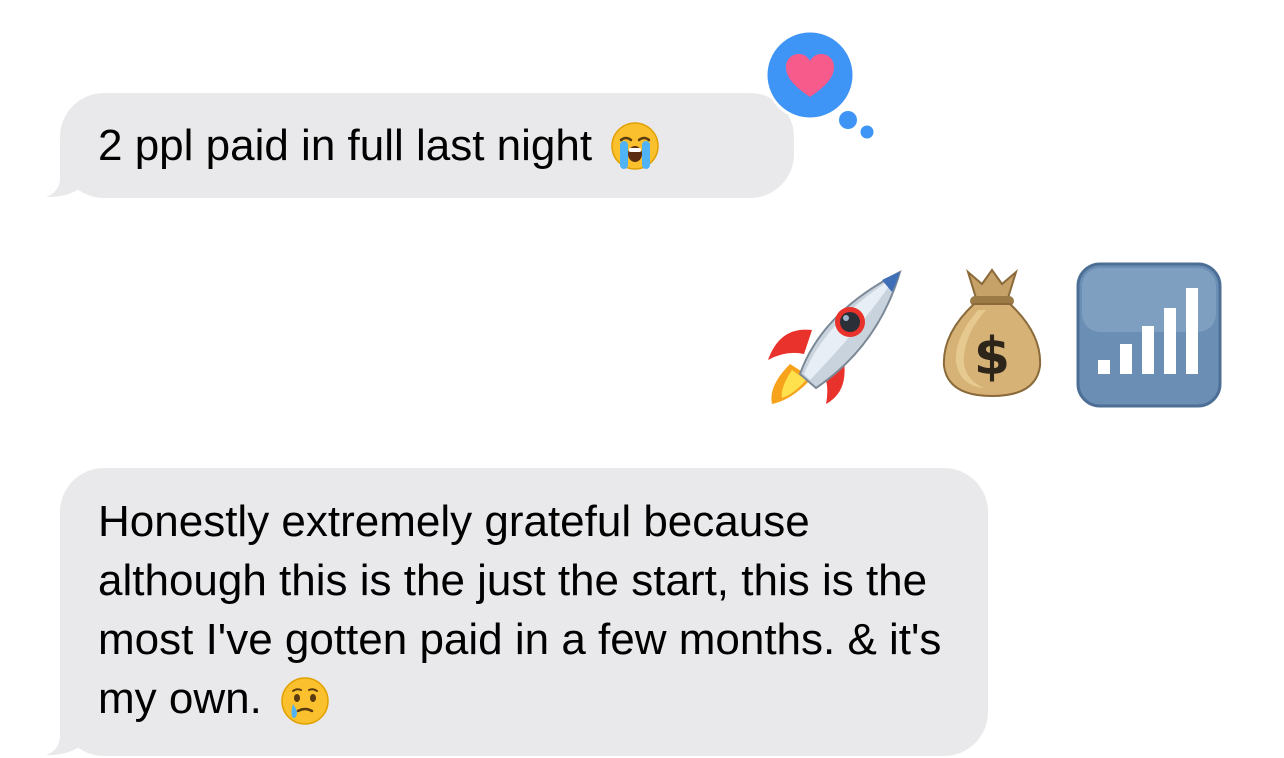  What do you see at coordinates (635, 145) in the screenshot?
I see `loudly-crying-face-icon` at bounding box center [635, 145].